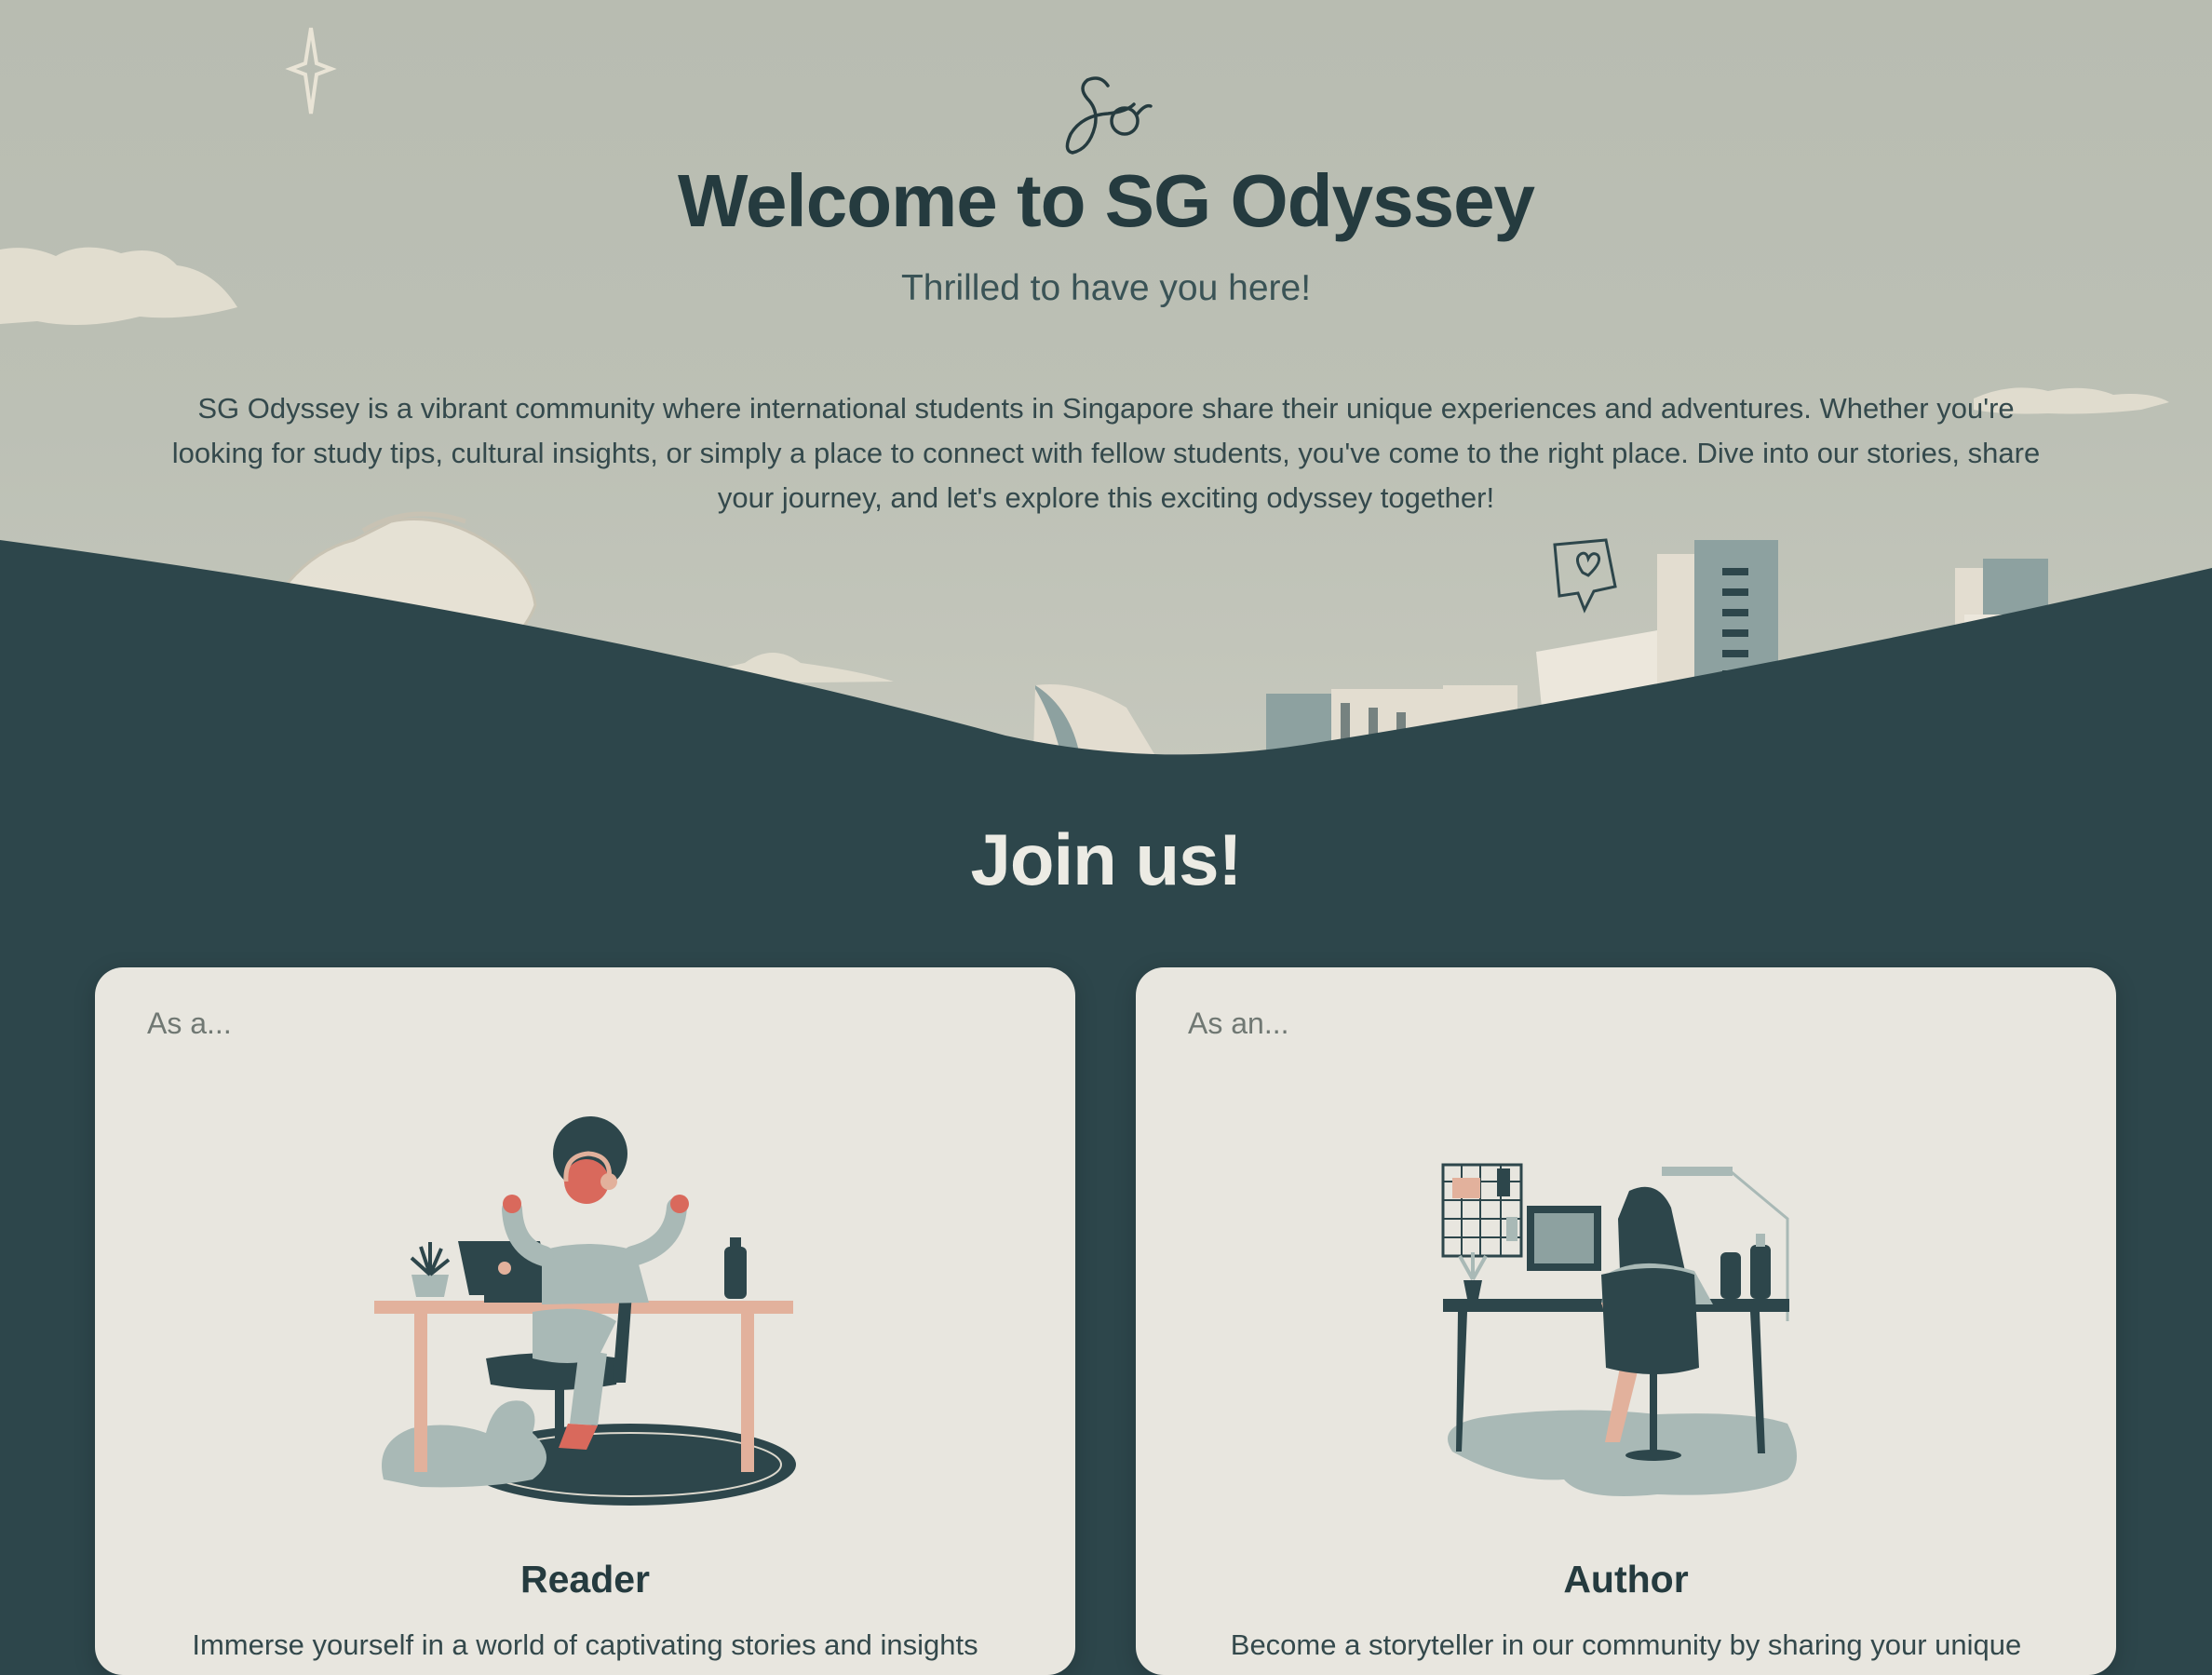  I want to click on page-subtitle: Thrilled to have you here!, so click(1106, 288).